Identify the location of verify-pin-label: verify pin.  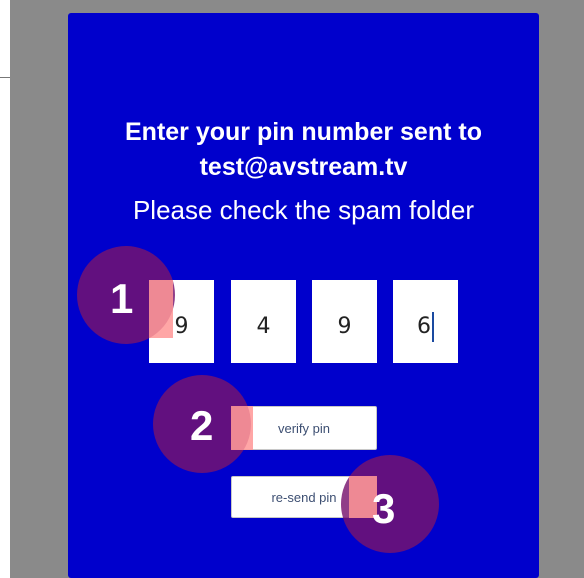
(304, 428).